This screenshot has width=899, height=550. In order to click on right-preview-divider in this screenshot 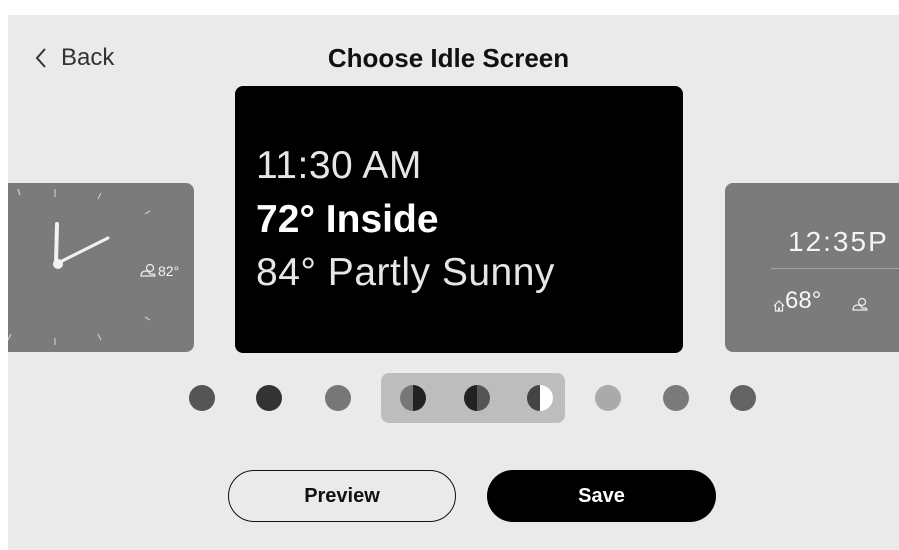, I will do `click(835, 268)`.